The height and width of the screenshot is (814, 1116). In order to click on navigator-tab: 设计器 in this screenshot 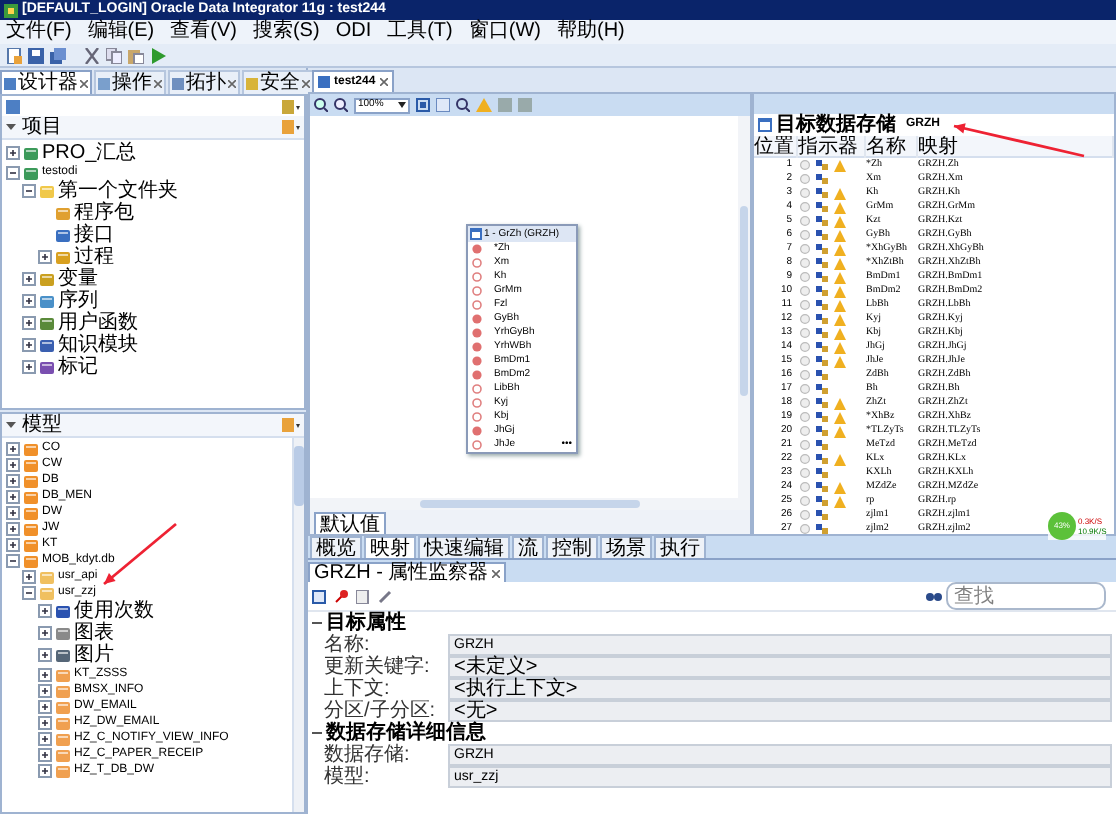, I will do `click(46, 82)`.